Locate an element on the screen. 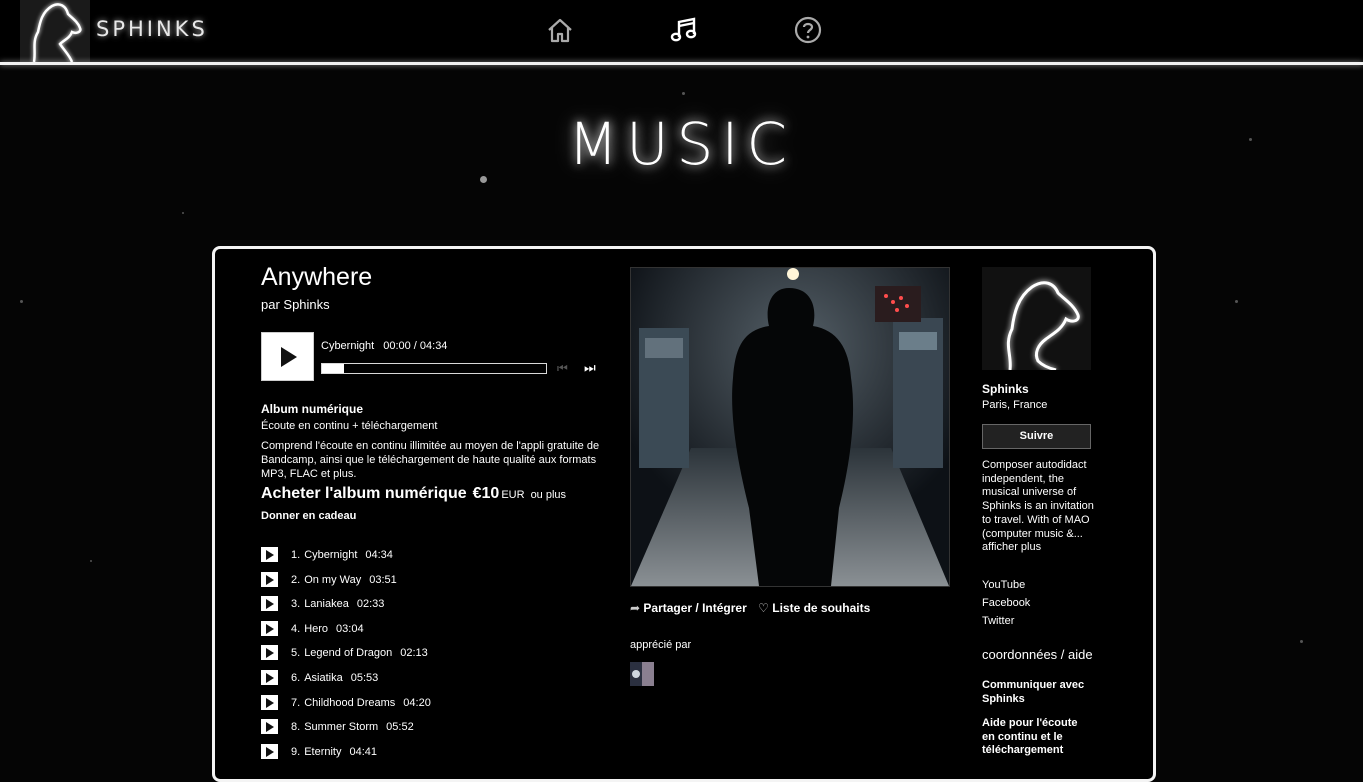  contact-artist-link: Communiquer avec Sphinks is located at coordinates (1037, 692).